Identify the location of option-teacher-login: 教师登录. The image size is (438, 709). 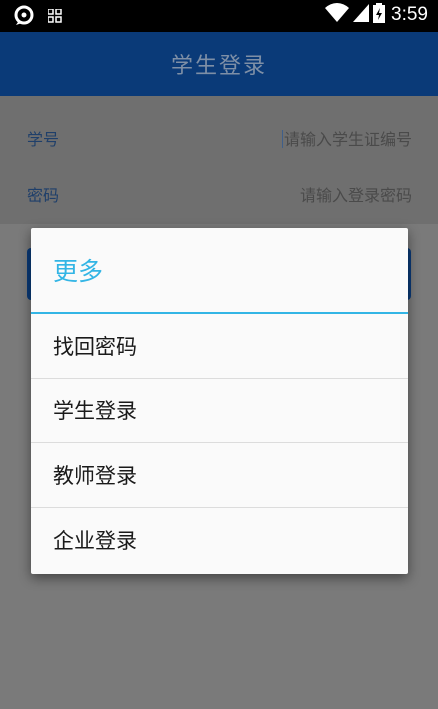
(219, 475).